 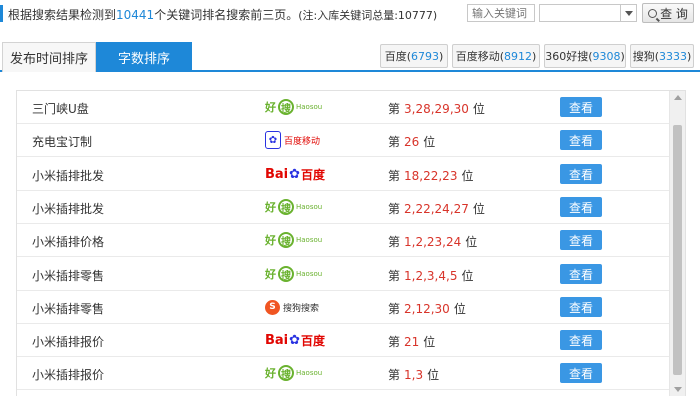 I want to click on chevron-down-icon, so click(x=629, y=13).